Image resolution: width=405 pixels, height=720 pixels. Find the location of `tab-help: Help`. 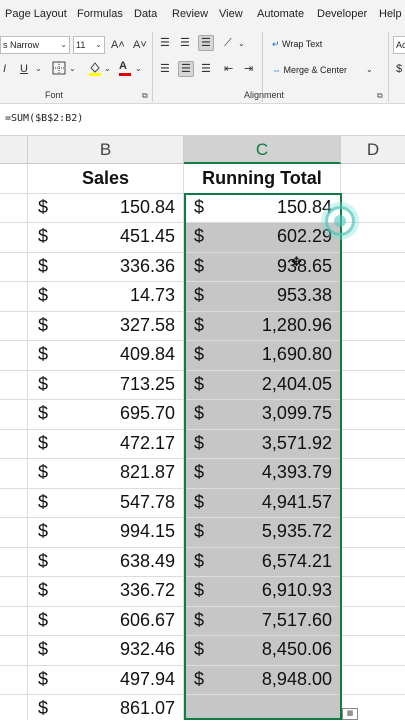

tab-help: Help is located at coordinates (390, 14).